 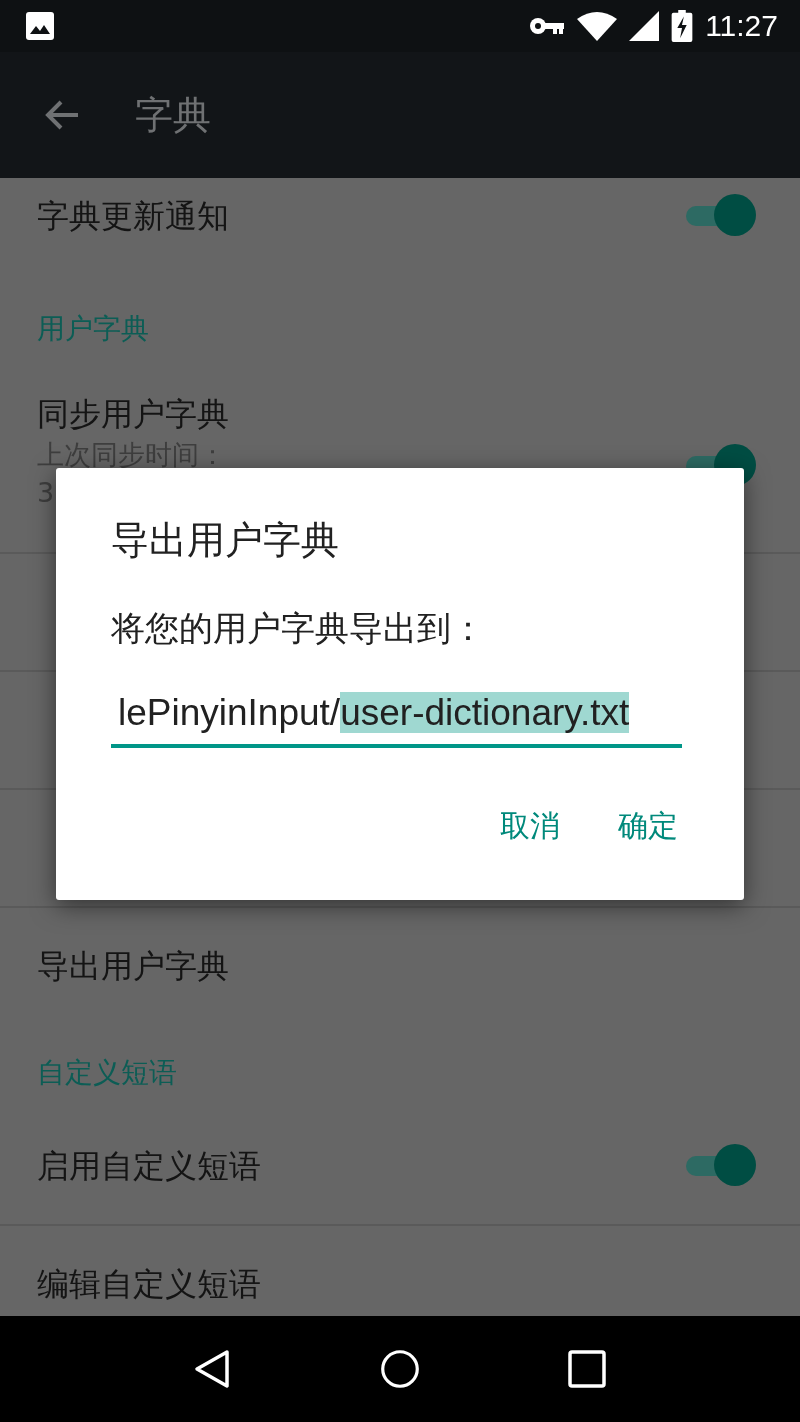 I want to click on screen-title: 字典, so click(x=173, y=115).